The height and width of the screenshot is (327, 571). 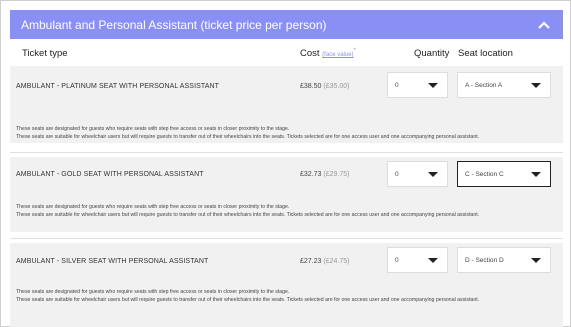 I want to click on column-header-quantity: Quantity, so click(x=432, y=53).